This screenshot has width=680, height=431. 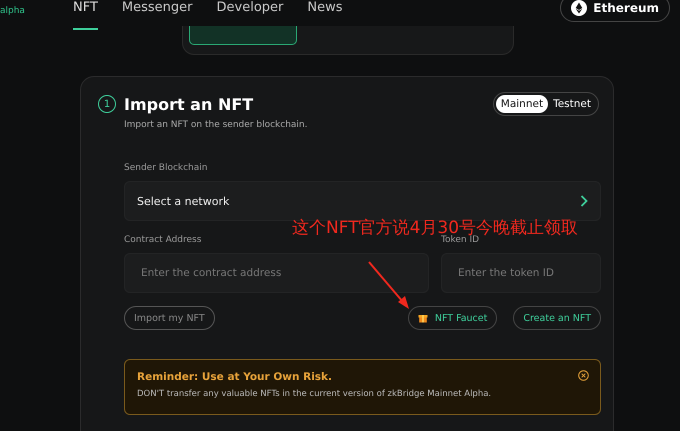 I want to click on action-button: Create an NFT, so click(x=557, y=318).